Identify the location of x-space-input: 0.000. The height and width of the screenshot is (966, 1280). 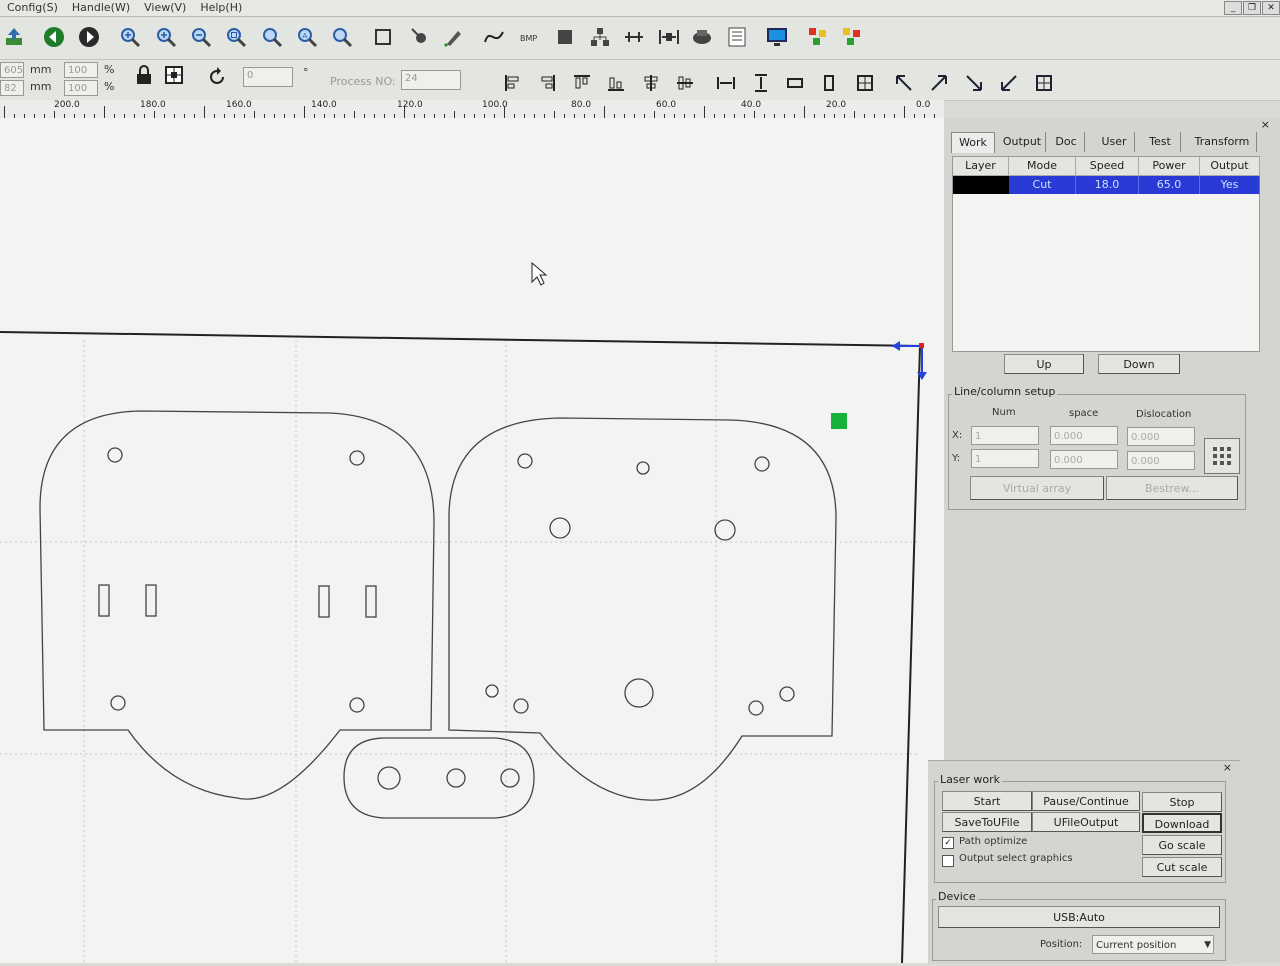
(1084, 435).